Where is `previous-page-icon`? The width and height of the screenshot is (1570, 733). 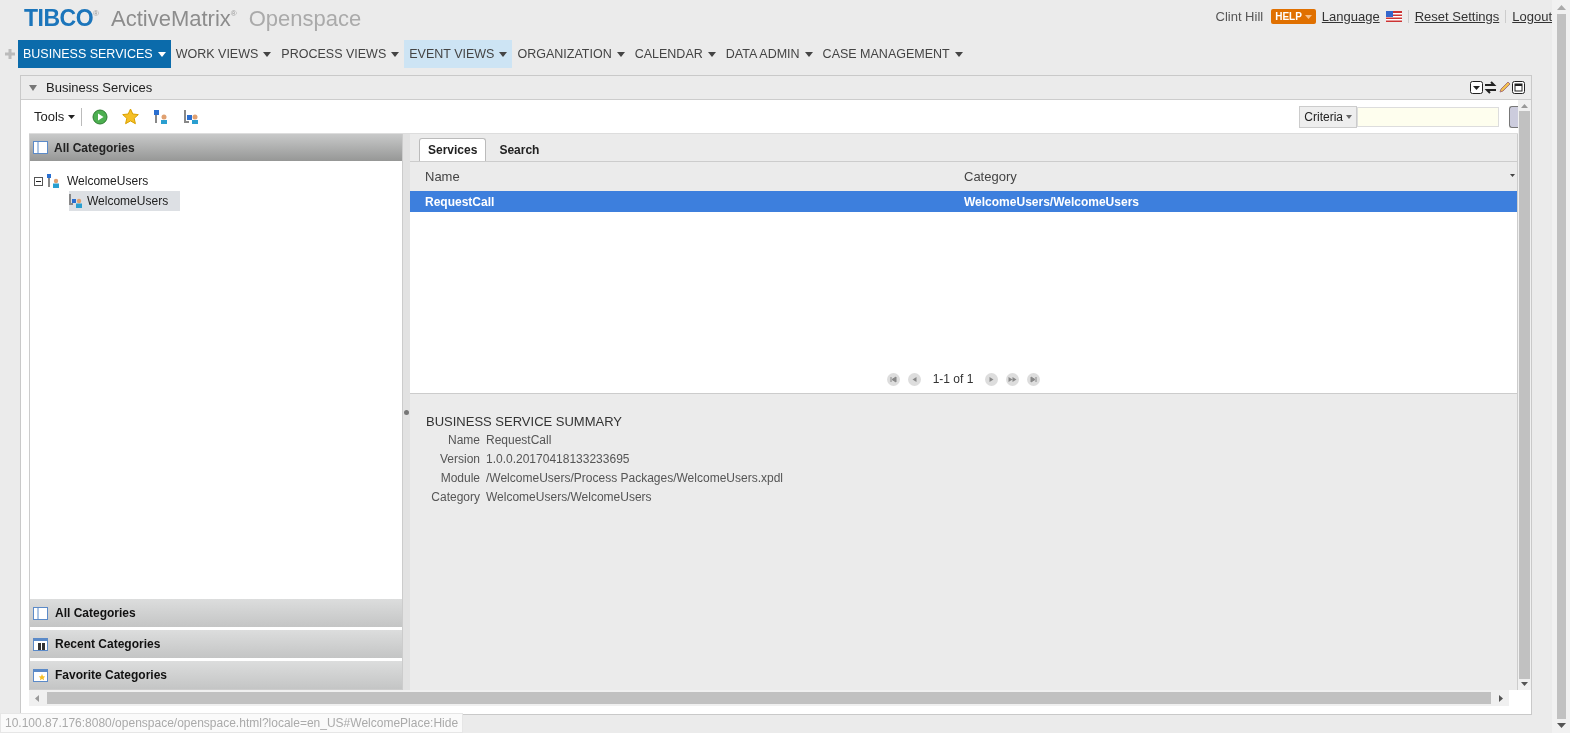
previous-page-icon is located at coordinates (914, 379).